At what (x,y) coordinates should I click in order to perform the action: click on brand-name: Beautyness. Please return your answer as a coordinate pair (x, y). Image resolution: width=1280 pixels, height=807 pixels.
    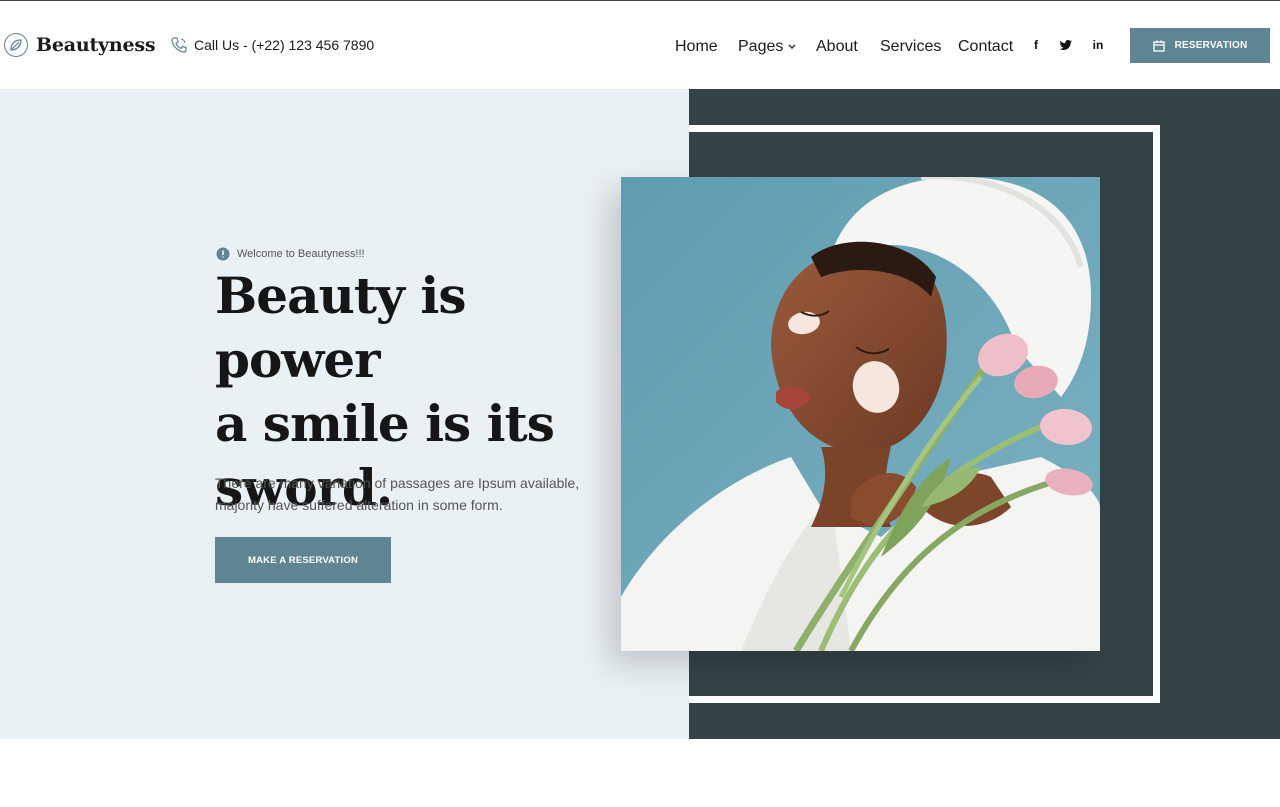
    Looking at the image, I should click on (96, 45).